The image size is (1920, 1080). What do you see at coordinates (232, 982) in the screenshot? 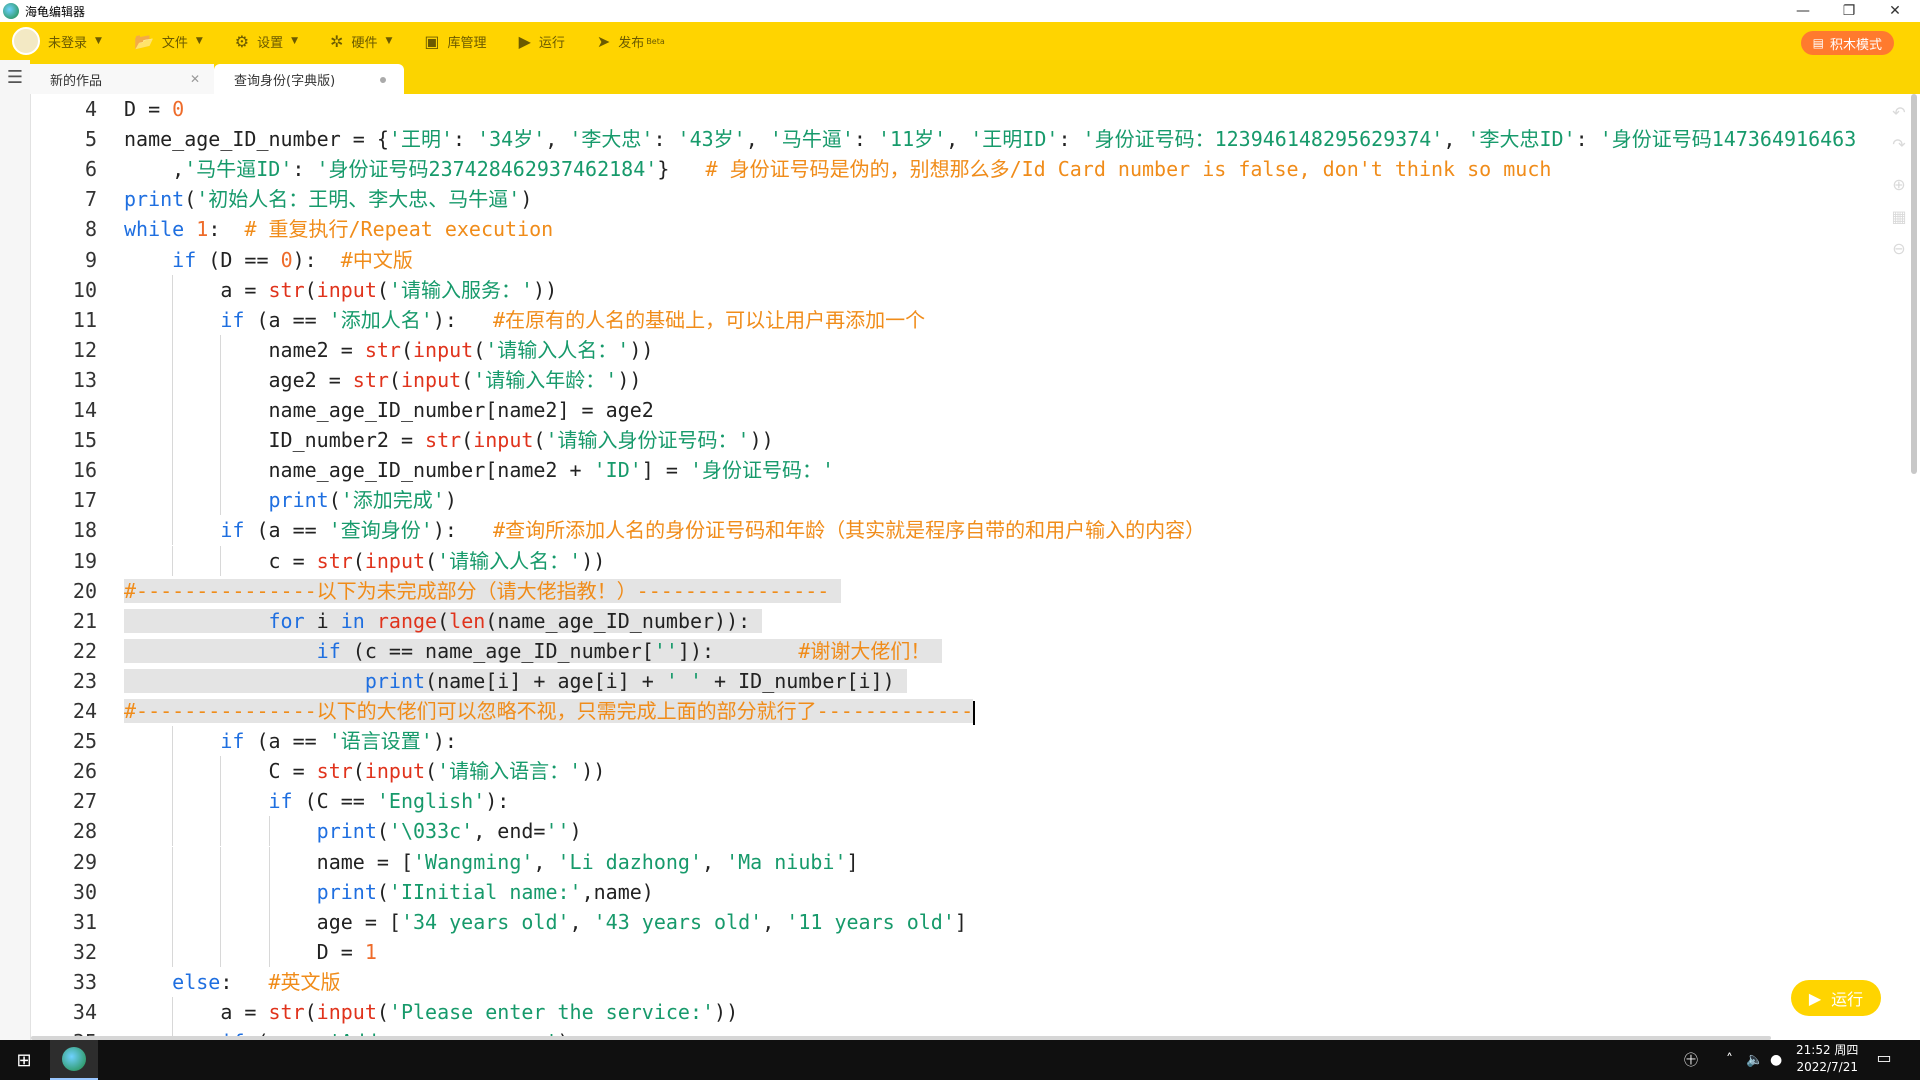
I see `code-text: else: #英文版` at bounding box center [232, 982].